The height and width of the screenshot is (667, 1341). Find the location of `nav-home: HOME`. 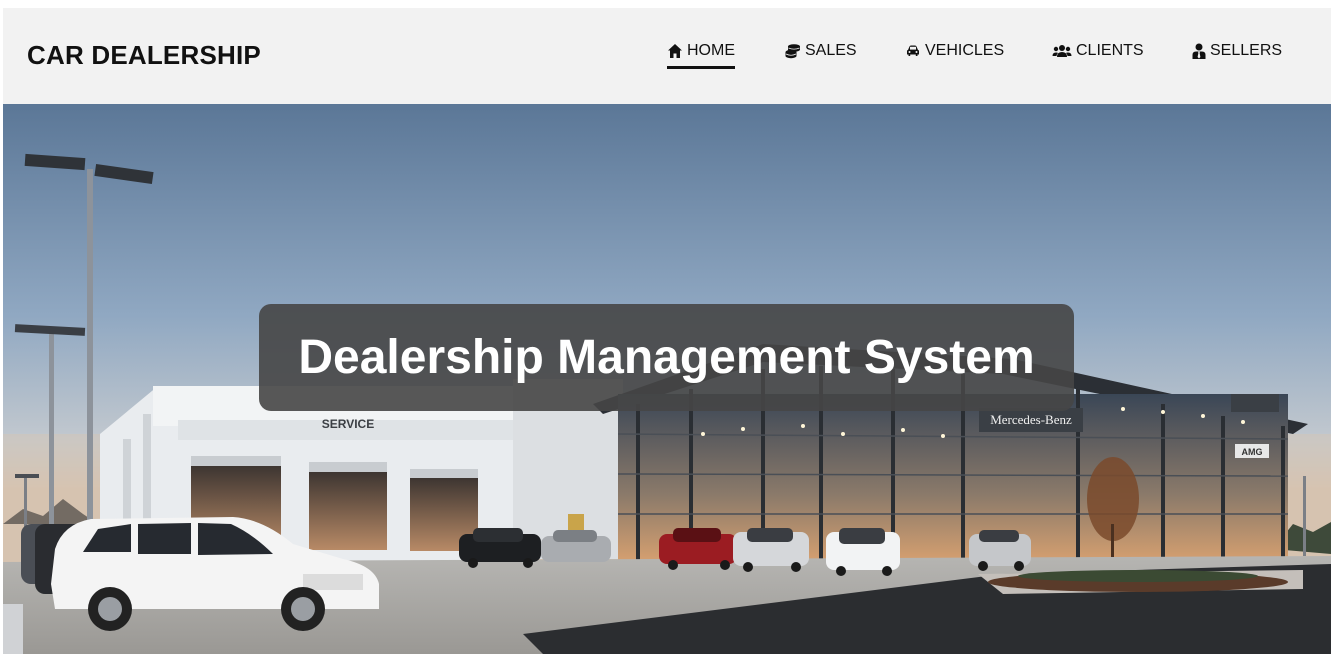

nav-home: HOME is located at coordinates (701, 55).